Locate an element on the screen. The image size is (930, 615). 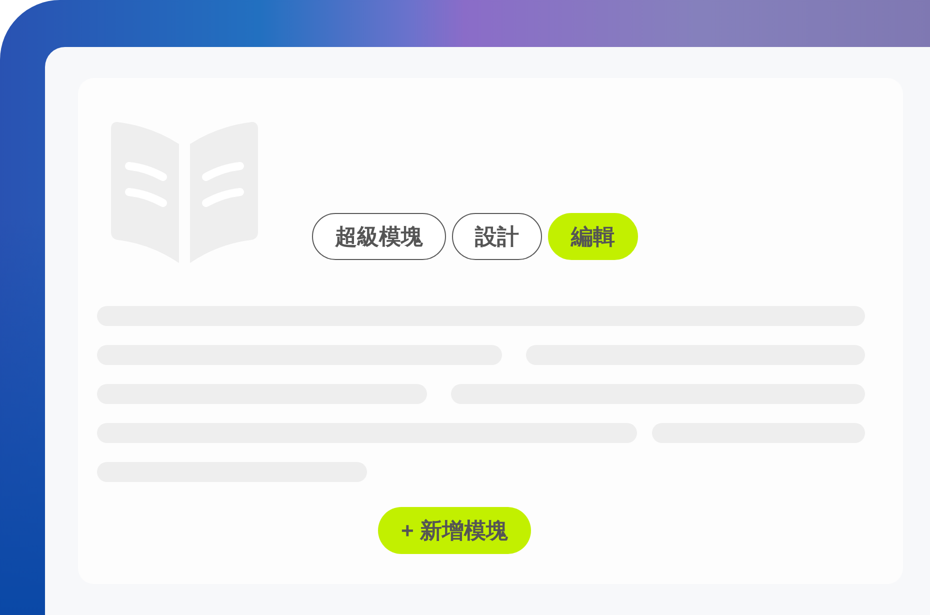
category-tab: 超級模塊 is located at coordinates (379, 236).